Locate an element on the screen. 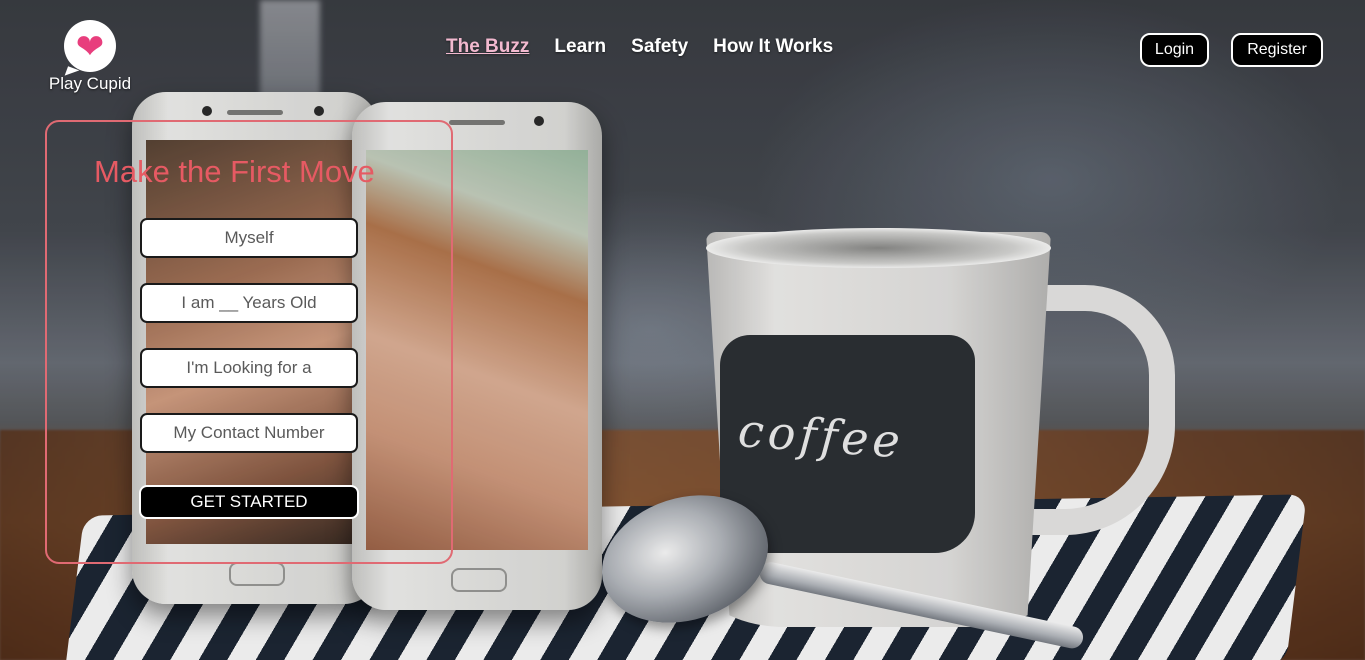 Image resolution: width=1365 pixels, height=660 pixels. heart-icon: ❤ is located at coordinates (90, 47).